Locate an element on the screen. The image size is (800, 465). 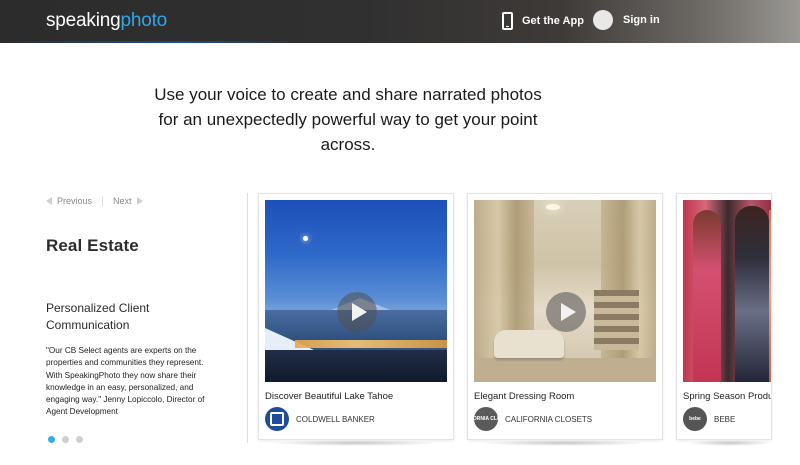
ceiling-light-graphic is located at coordinates (553, 207).